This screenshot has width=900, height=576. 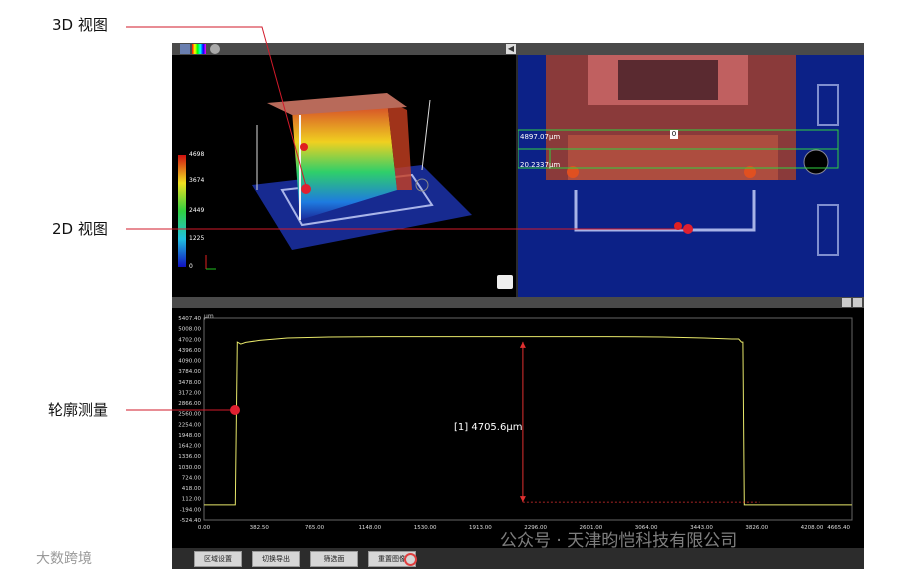 I want to click on y-tick-label: 112.00, so click(x=192, y=500).